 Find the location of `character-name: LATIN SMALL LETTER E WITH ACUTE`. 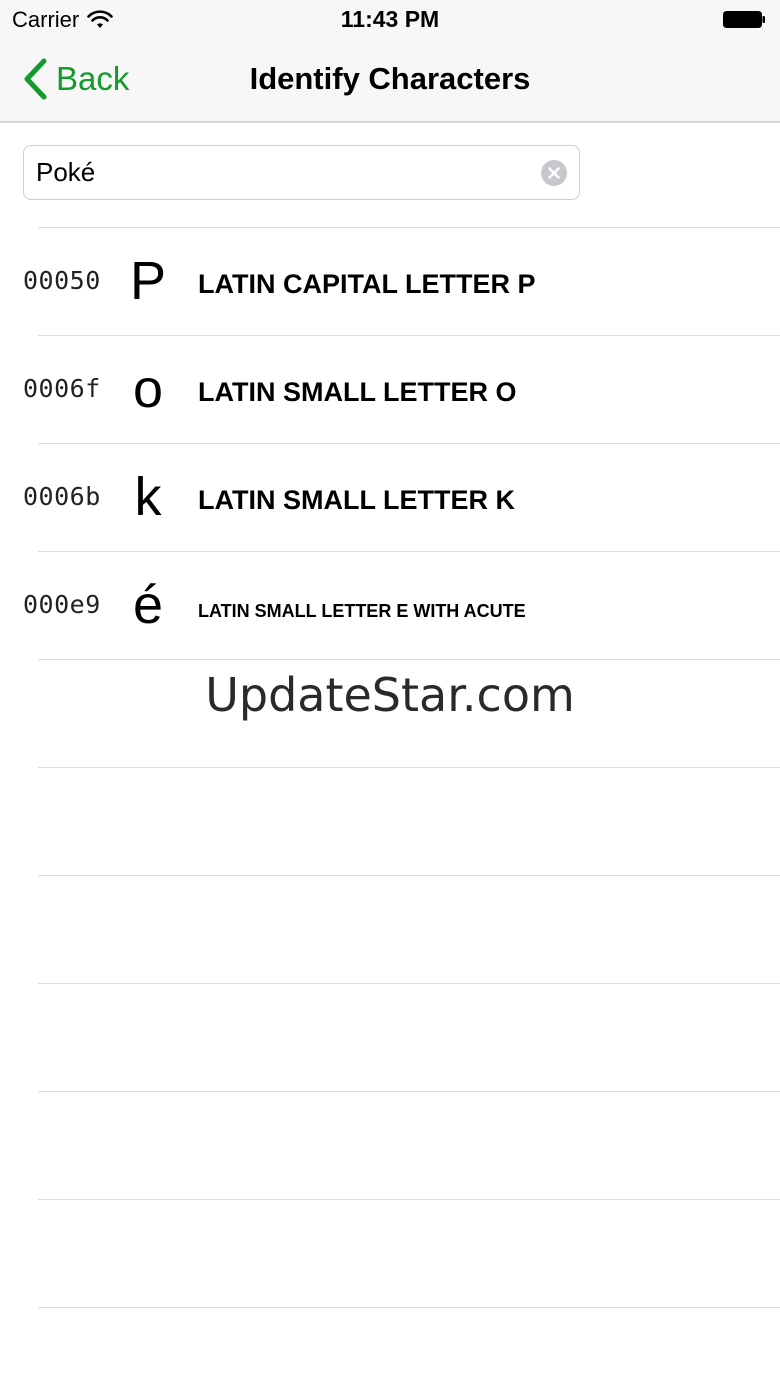

character-name: LATIN SMALL LETTER E WITH ACUTE is located at coordinates (362, 611).